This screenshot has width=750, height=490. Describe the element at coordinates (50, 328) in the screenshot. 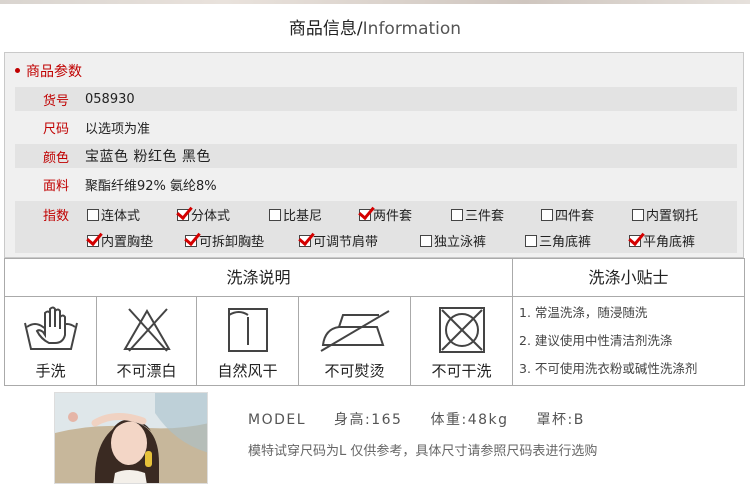

I see `hand-wash-icon` at that location.